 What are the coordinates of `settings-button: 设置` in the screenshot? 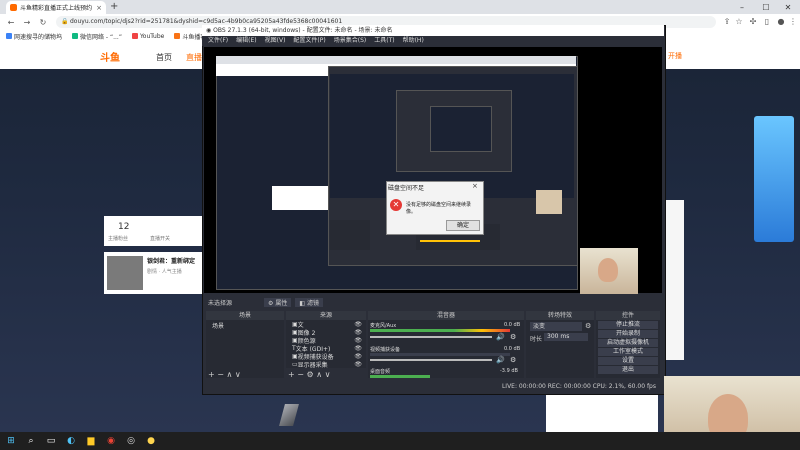 It's located at (628, 361).